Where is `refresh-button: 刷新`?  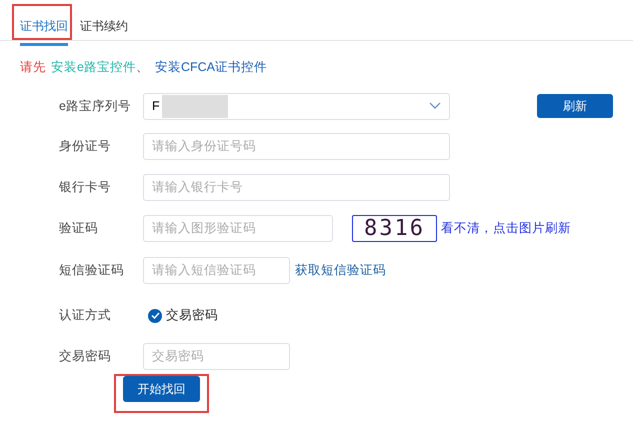 refresh-button: 刷新 is located at coordinates (575, 106).